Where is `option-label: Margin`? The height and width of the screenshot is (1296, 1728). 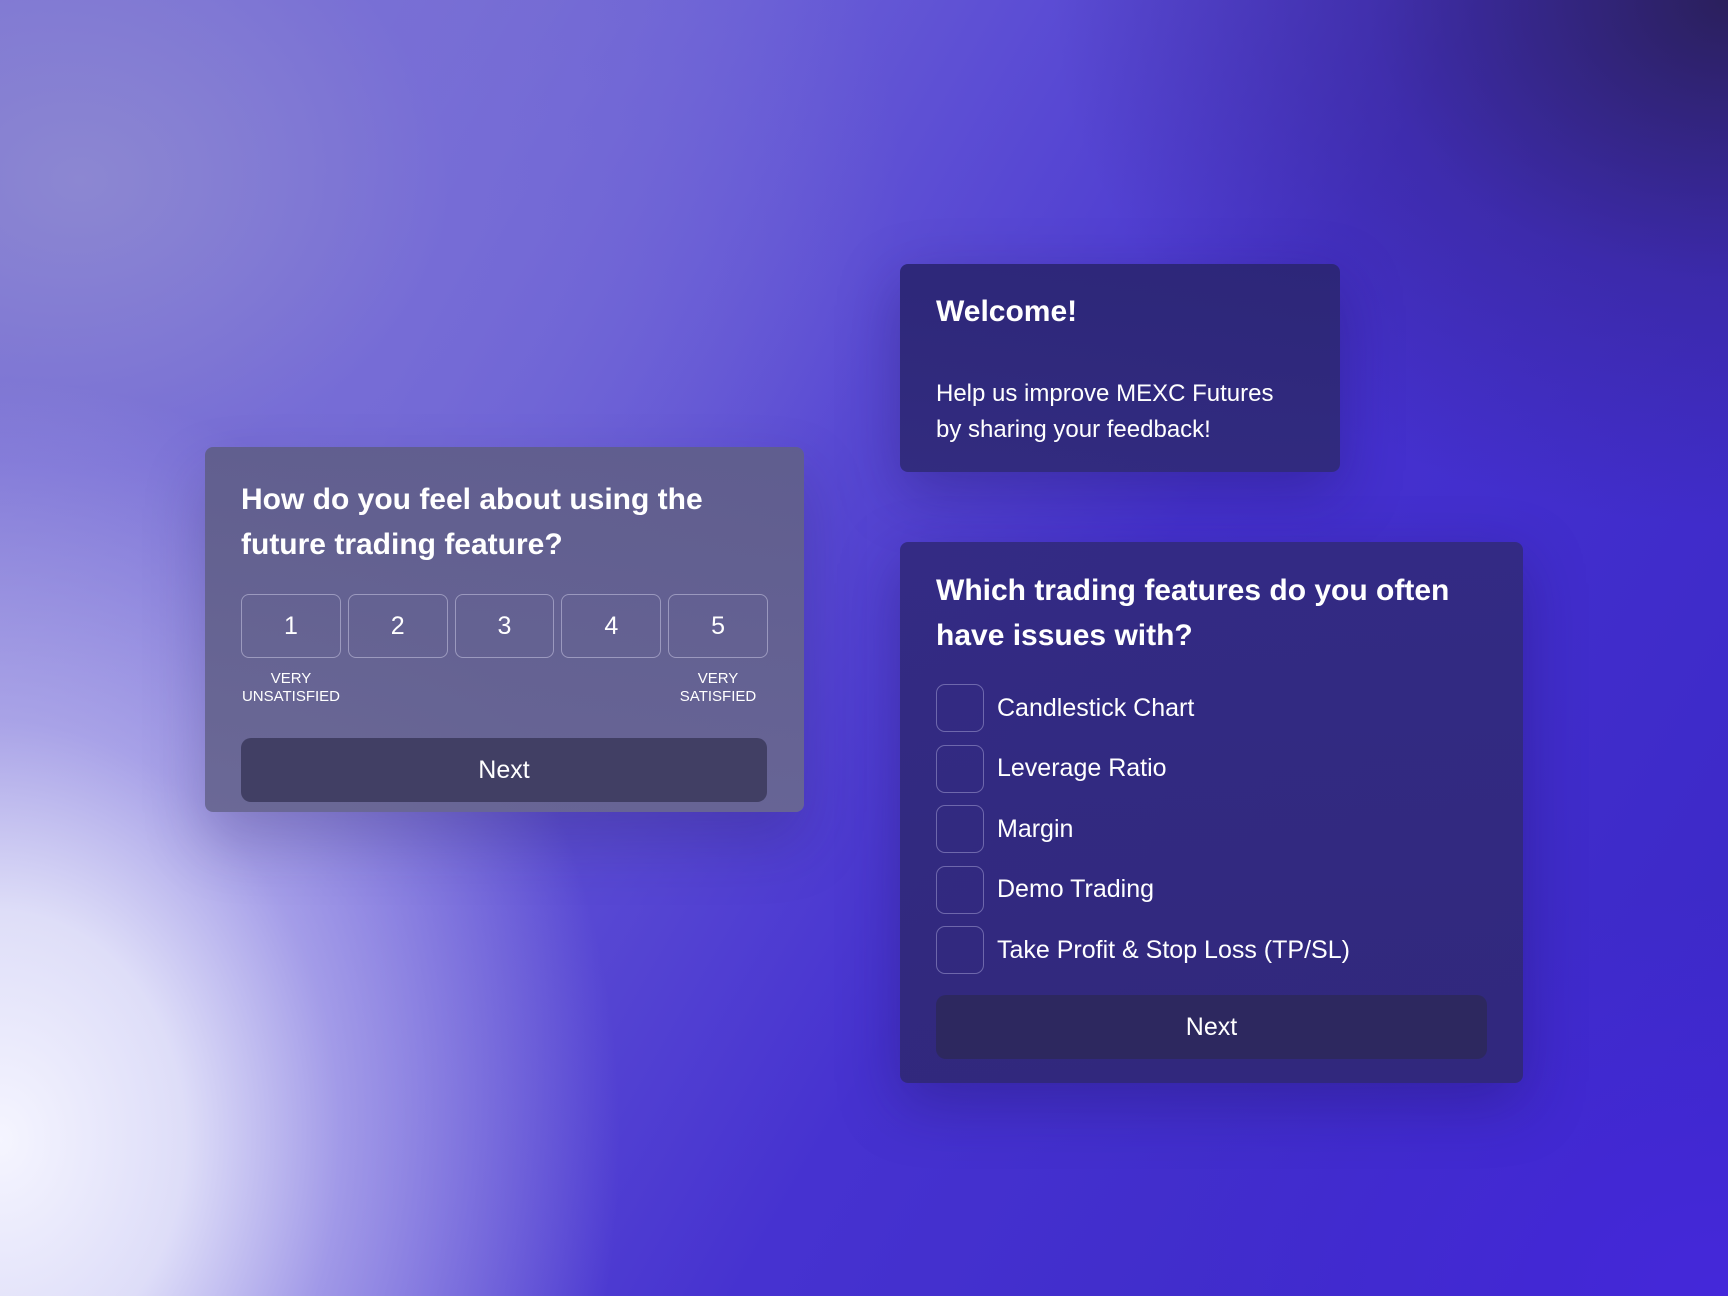
option-label: Margin is located at coordinates (1035, 828).